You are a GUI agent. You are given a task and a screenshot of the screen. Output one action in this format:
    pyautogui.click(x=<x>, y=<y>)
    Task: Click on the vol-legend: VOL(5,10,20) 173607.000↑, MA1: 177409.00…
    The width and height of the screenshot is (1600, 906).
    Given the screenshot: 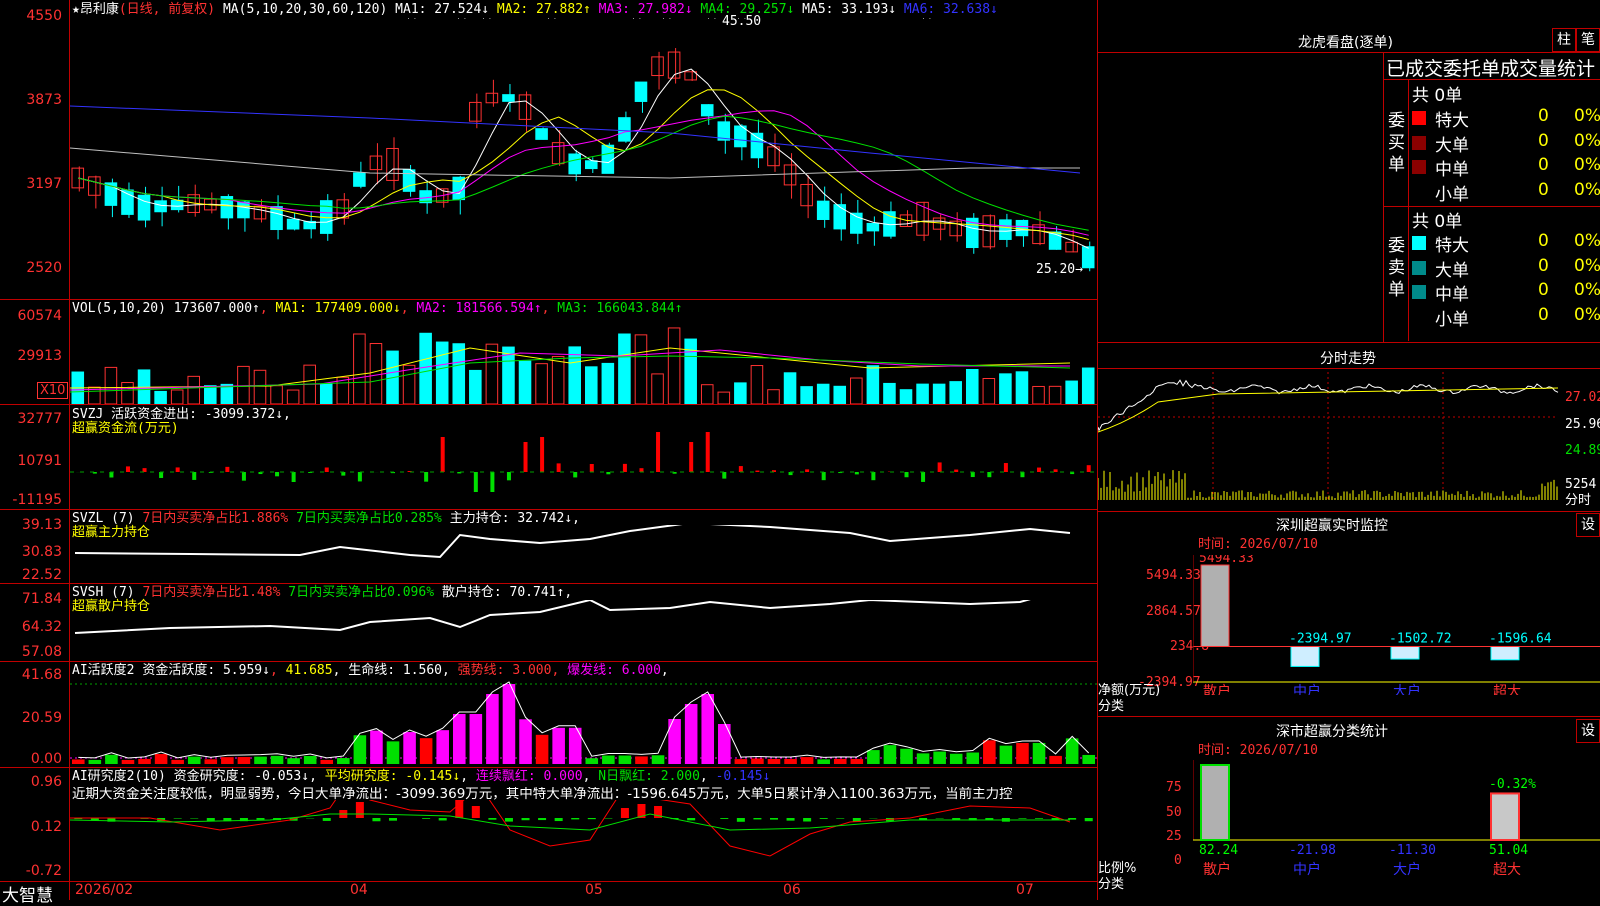 What is the action you would take?
    pyautogui.click(x=377, y=308)
    